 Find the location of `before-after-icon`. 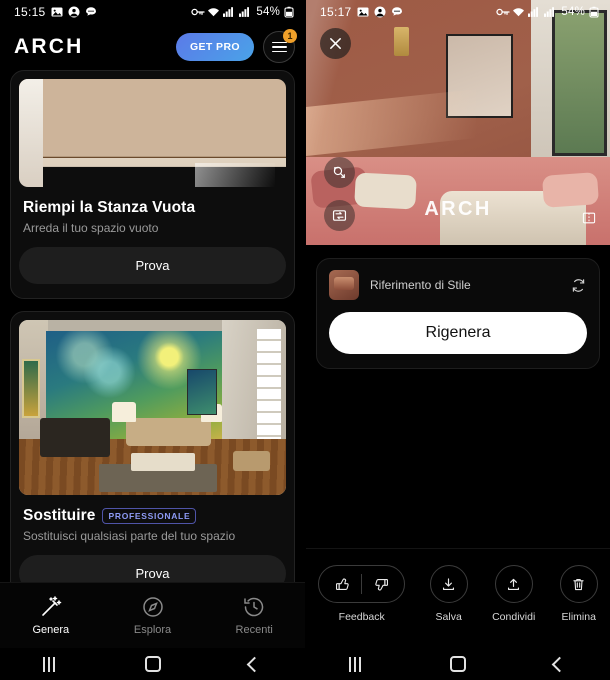

before-after-icon is located at coordinates (589, 218).